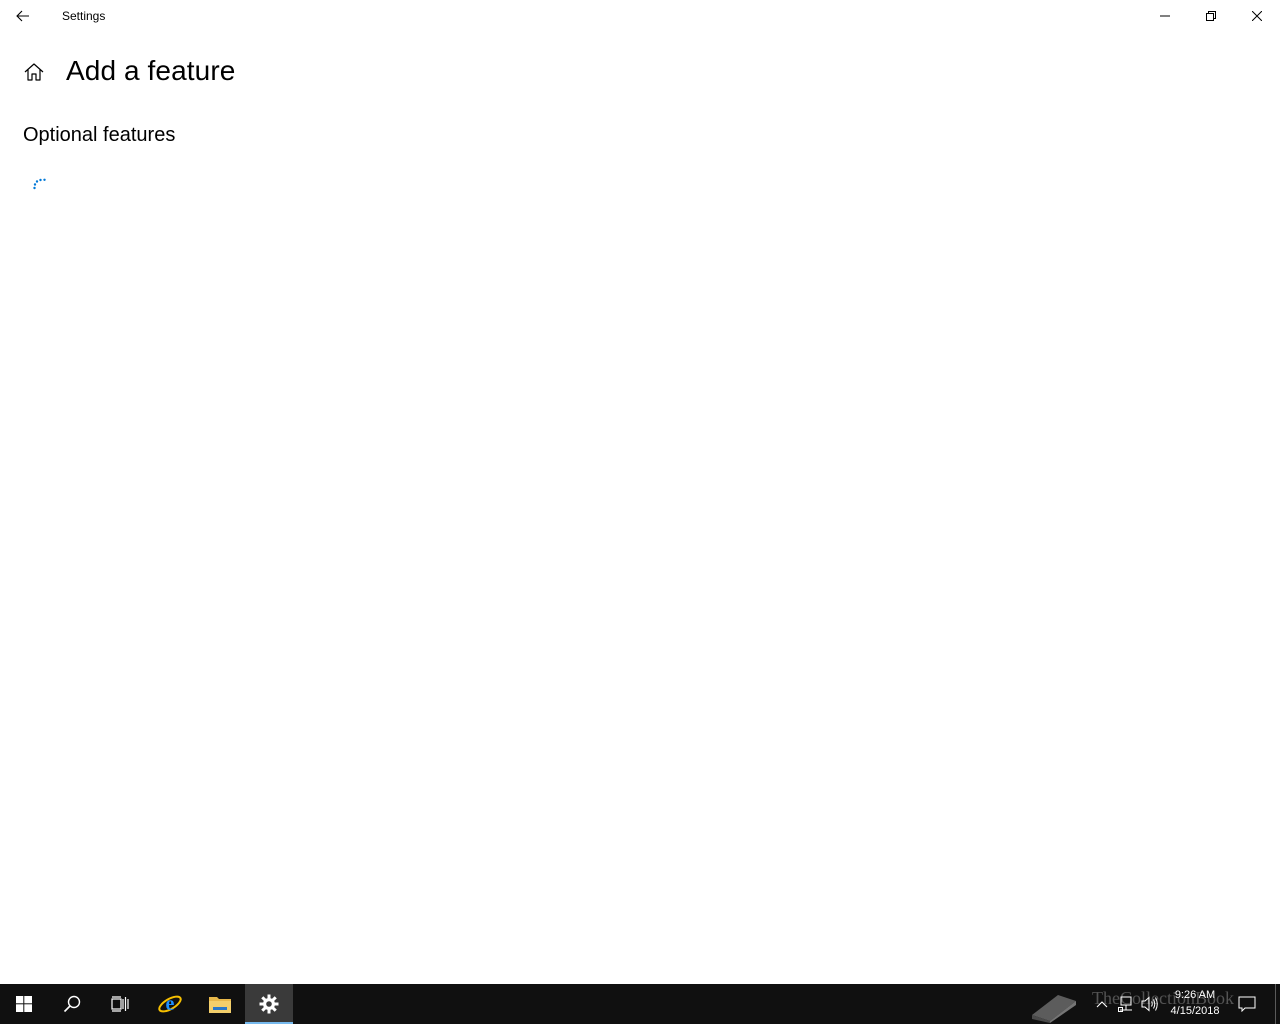  What do you see at coordinates (1054, 1004) in the screenshot?
I see `watermark-book-icon` at bounding box center [1054, 1004].